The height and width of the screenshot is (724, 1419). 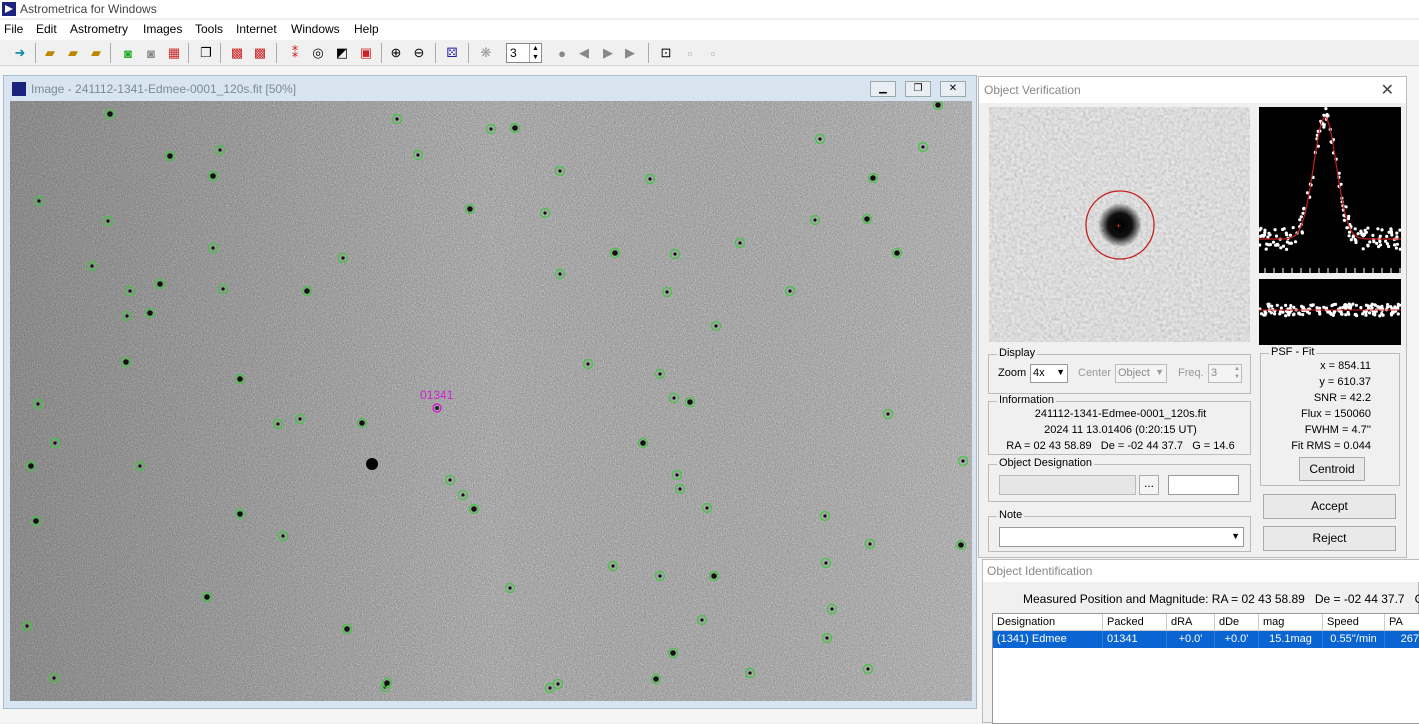 I want to click on delete-image-icon: ▩, so click(x=237, y=53).